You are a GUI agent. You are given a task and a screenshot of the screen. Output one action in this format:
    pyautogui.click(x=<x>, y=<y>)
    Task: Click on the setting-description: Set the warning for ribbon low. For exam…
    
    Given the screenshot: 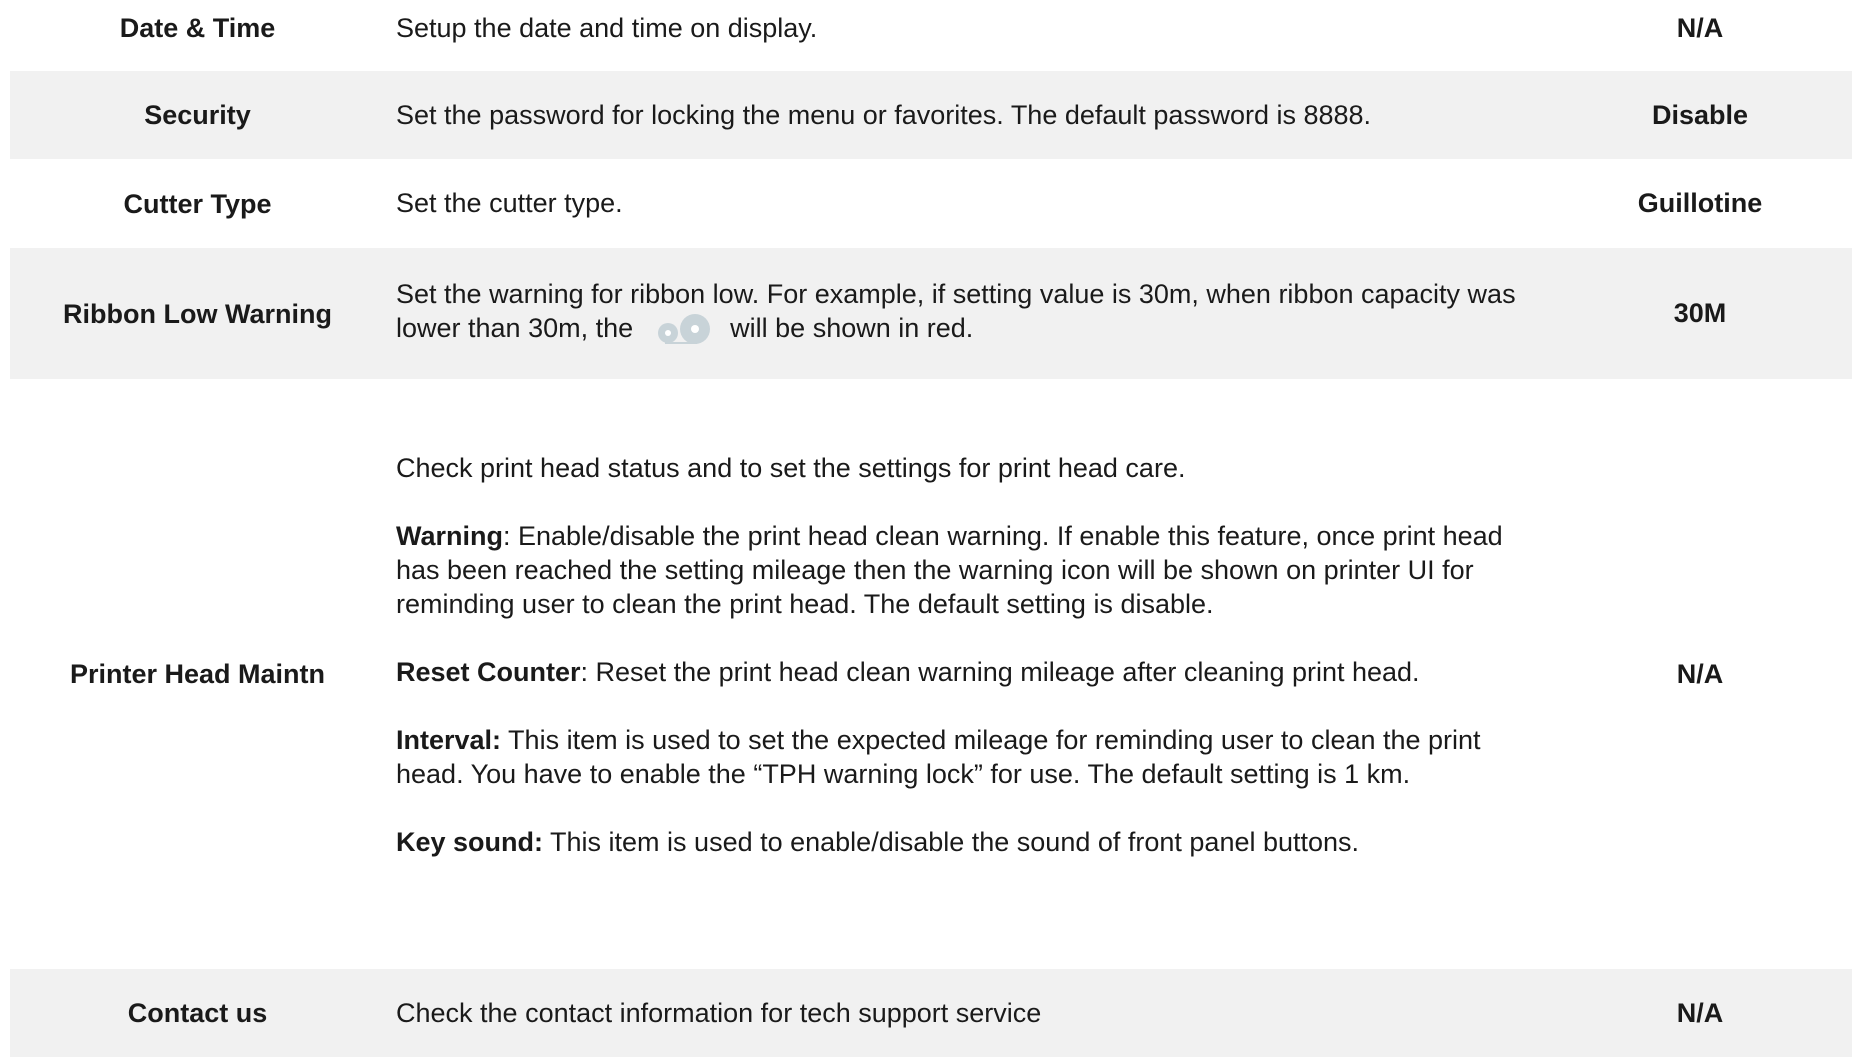 What is the action you would take?
    pyautogui.click(x=956, y=312)
    